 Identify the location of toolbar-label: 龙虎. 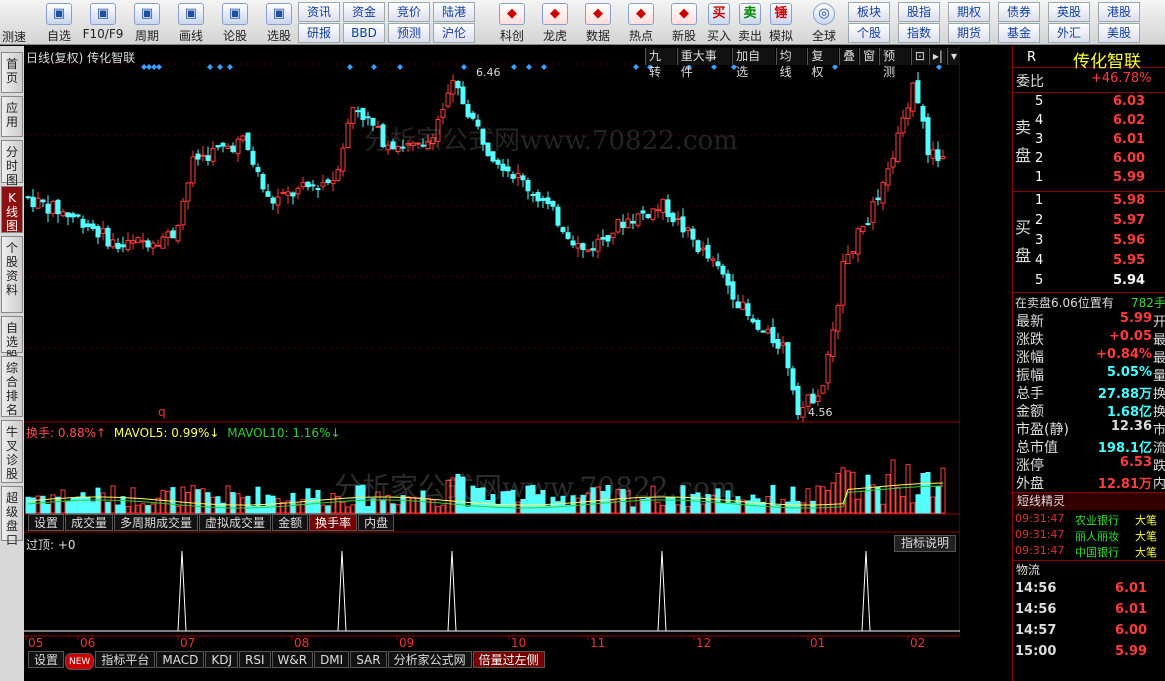
(554, 36).